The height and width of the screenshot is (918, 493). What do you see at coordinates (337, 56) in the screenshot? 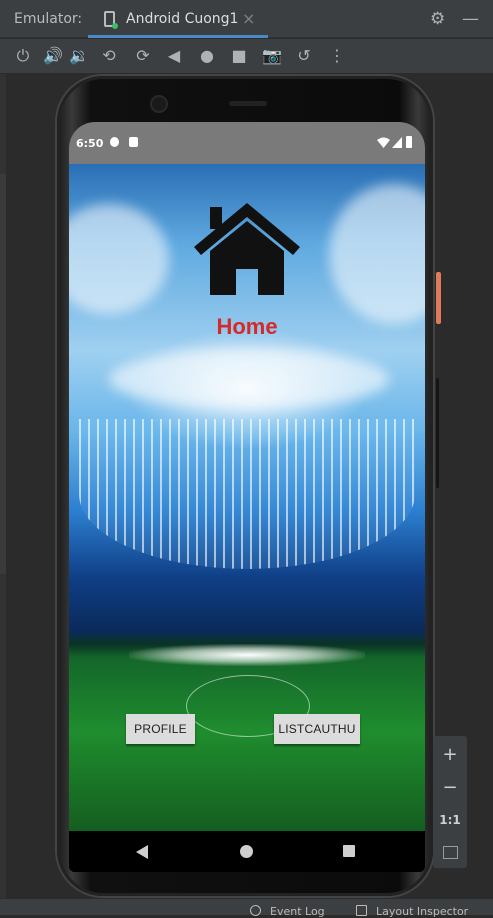
I see `more-icon: ⋮` at bounding box center [337, 56].